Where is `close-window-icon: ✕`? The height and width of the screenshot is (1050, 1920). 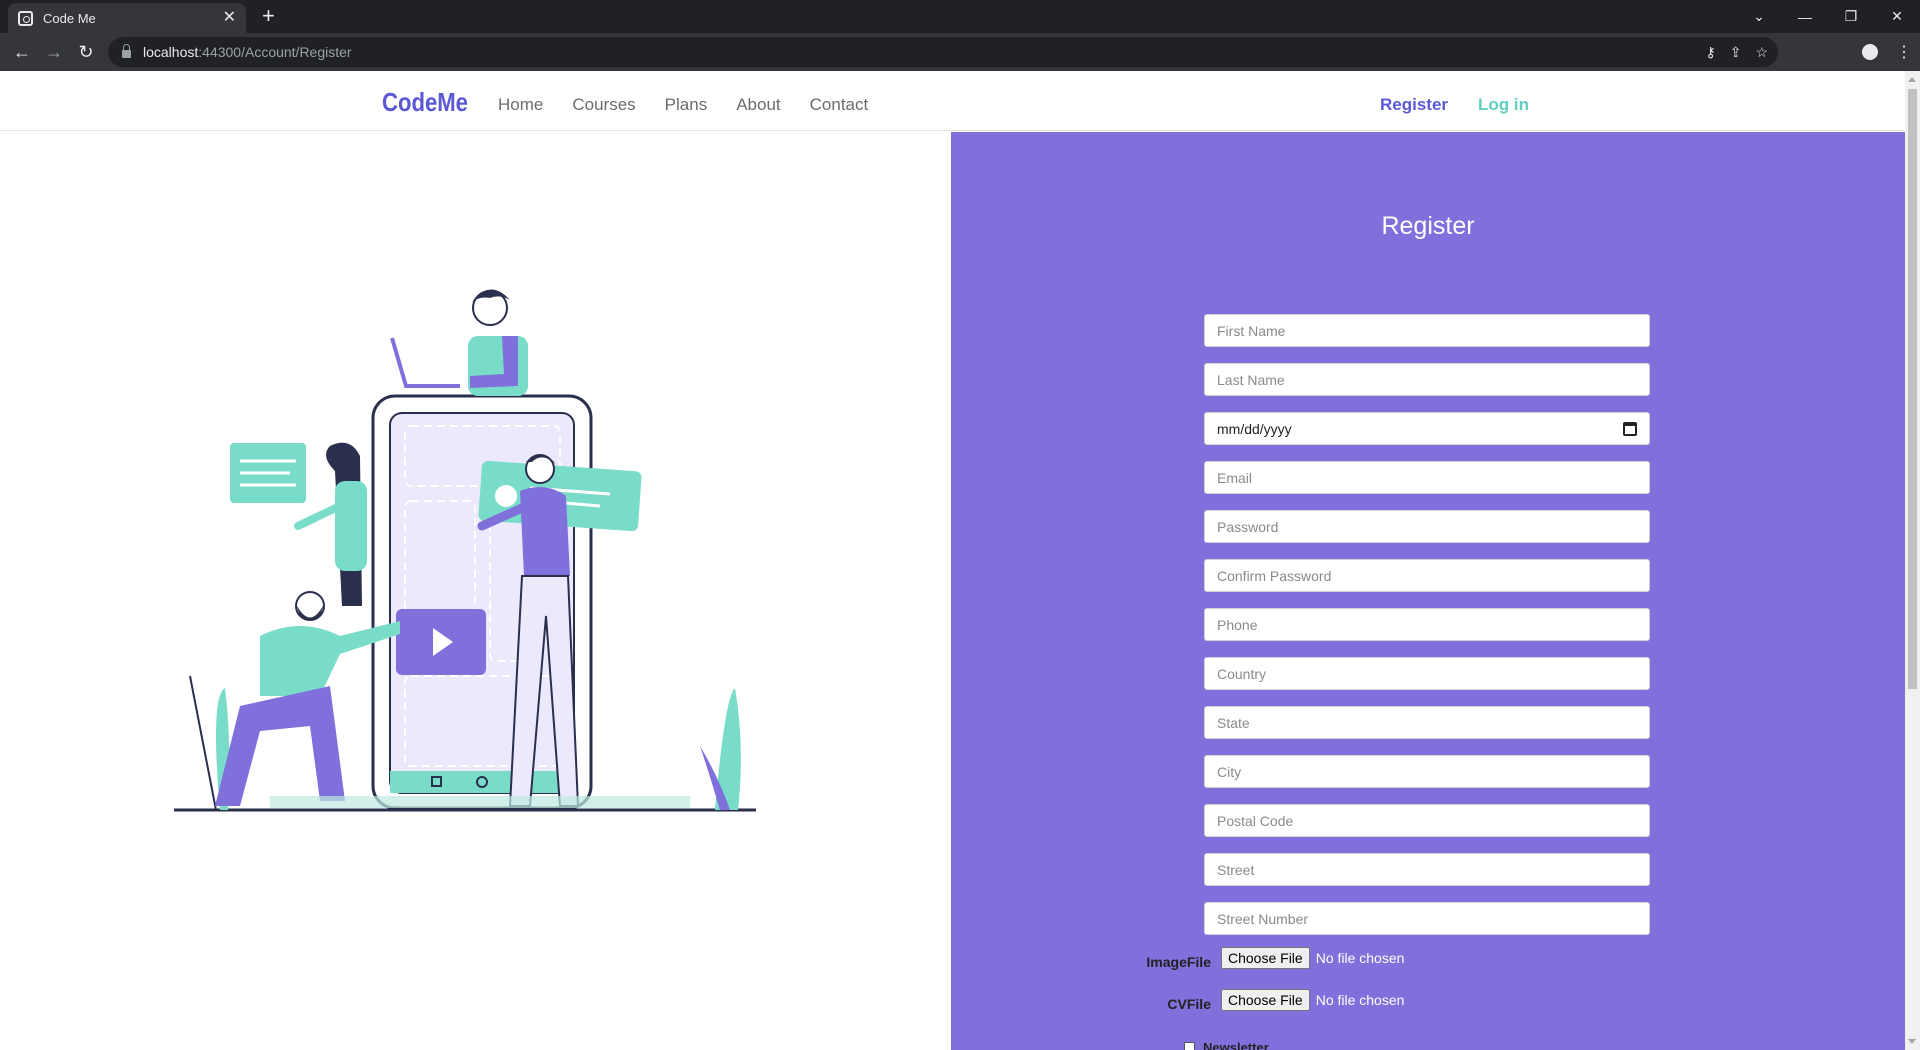 close-window-icon: ✕ is located at coordinates (1897, 16).